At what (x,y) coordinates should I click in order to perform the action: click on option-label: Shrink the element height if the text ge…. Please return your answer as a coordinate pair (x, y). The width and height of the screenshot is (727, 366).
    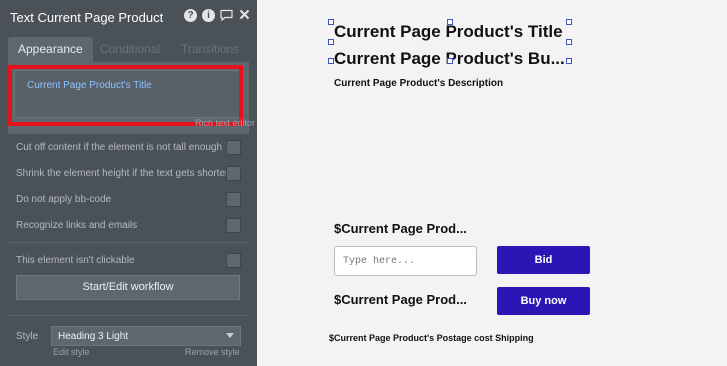
    Looking at the image, I should click on (122, 173).